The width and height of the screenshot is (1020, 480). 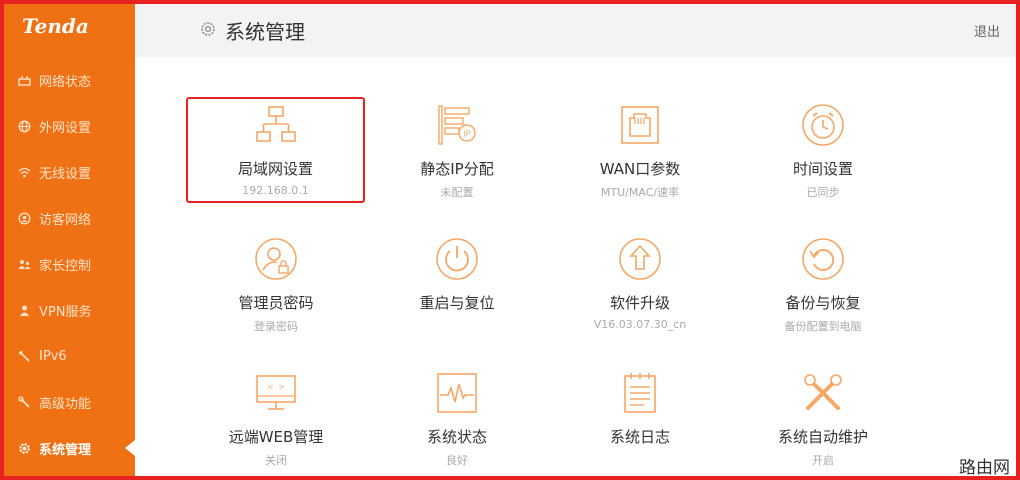 I want to click on sidebar-item-guest: 访客网络, so click(x=67, y=218).